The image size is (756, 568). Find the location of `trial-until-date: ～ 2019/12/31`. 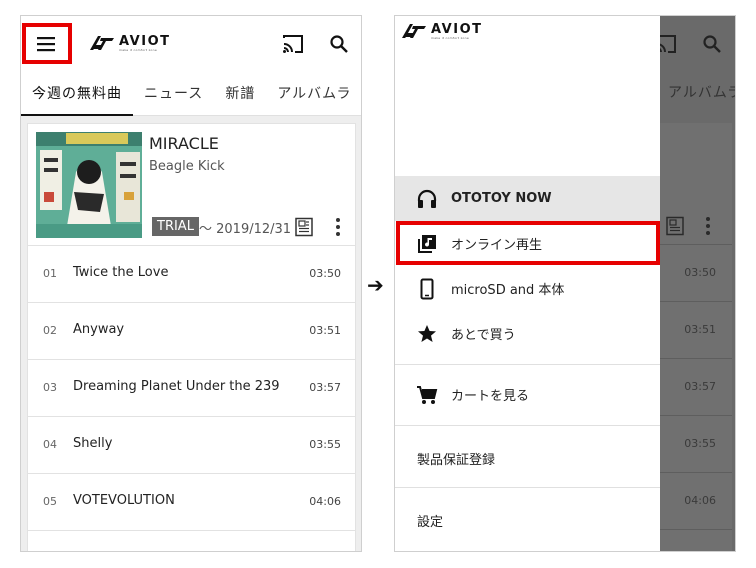

trial-until-date: ～ 2019/12/31 is located at coordinates (245, 229).